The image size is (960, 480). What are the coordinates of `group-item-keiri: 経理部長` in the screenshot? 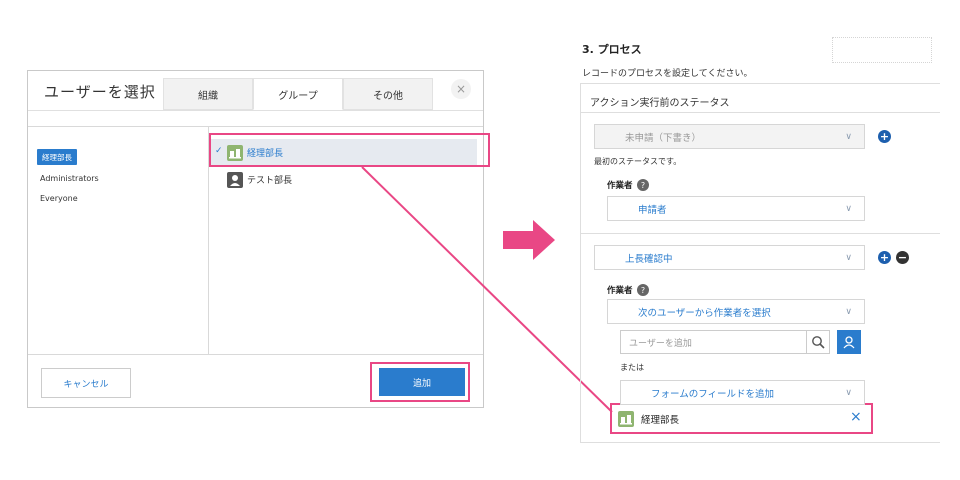 It's located at (57, 157).